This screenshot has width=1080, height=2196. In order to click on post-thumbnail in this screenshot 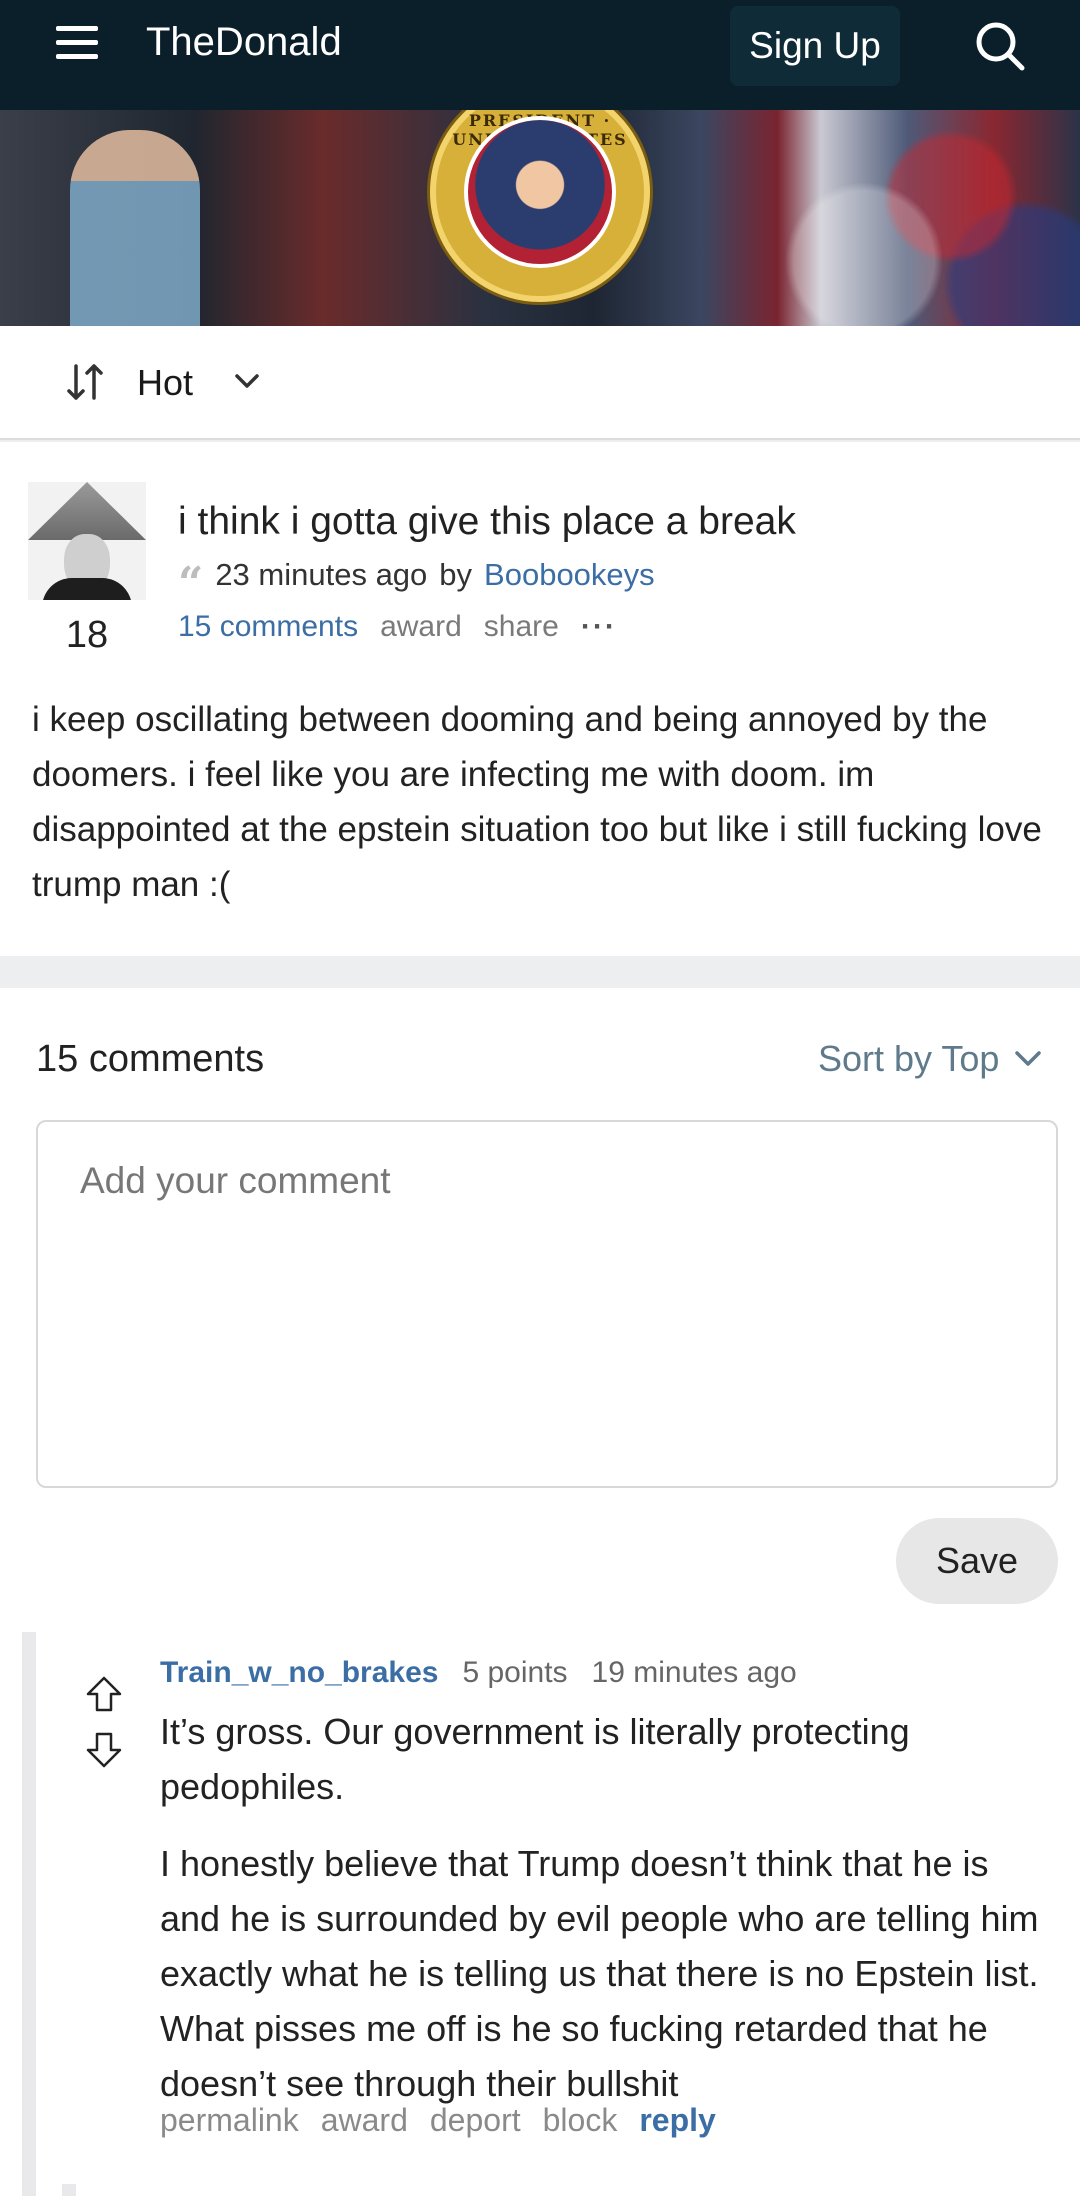, I will do `click(87, 541)`.